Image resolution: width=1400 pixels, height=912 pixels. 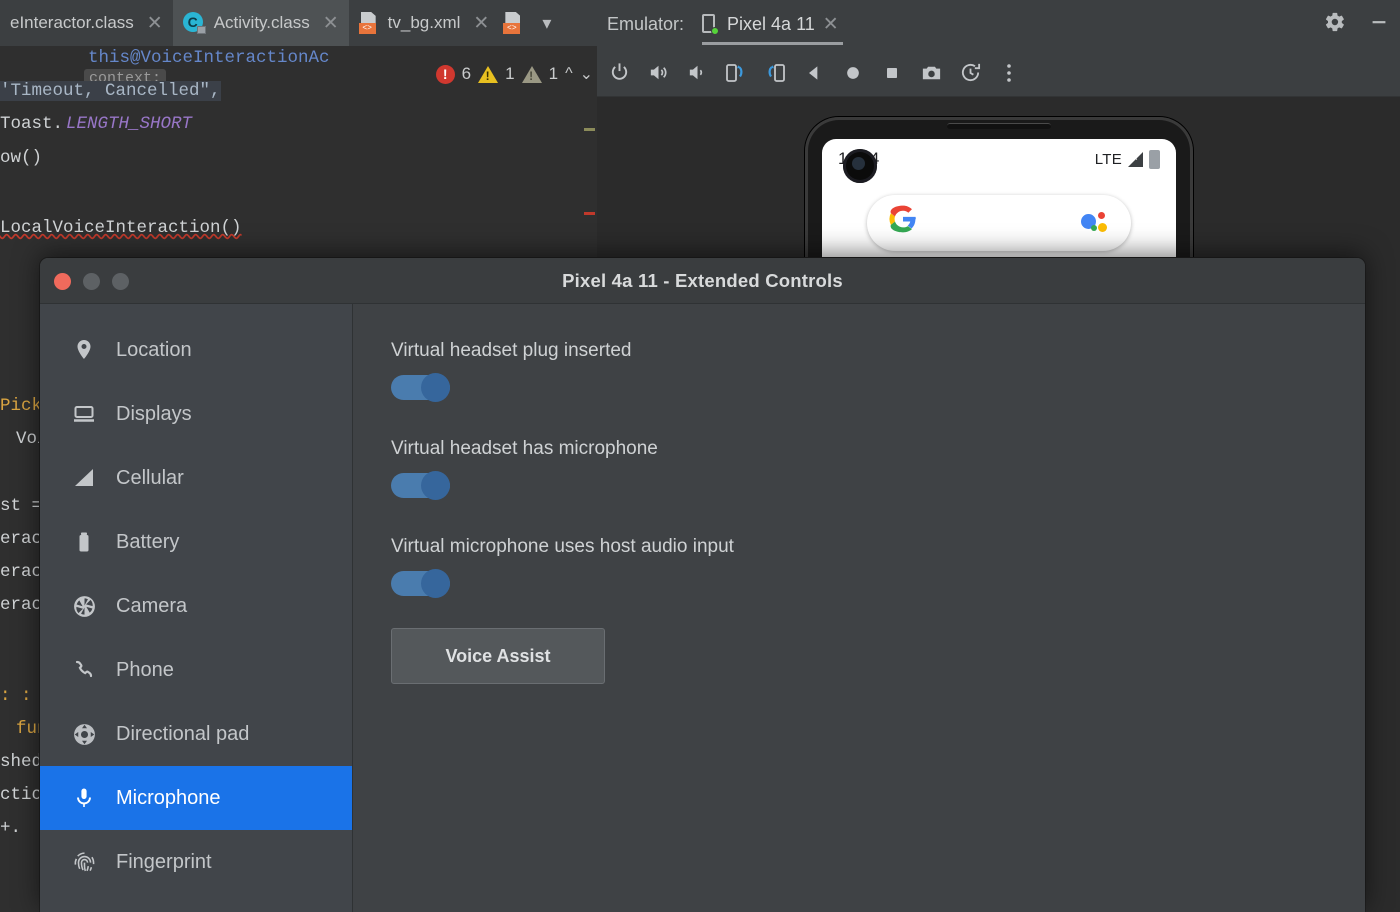 I want to click on more-vertical-icon, so click(x=1009, y=73).